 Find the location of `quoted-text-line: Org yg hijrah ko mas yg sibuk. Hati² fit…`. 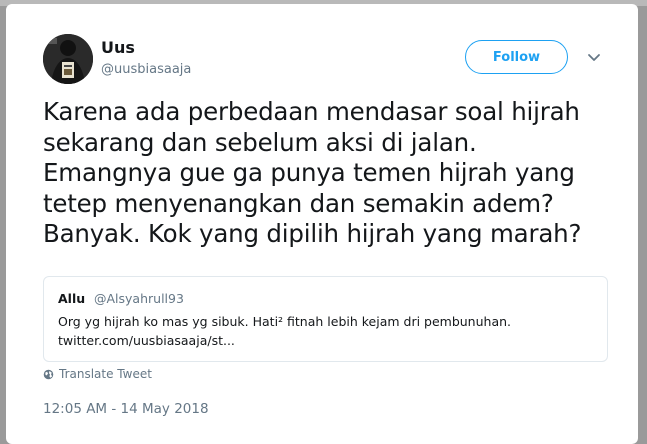

quoted-text-line: Org yg hijrah ko mas yg sibuk. Hati² fit… is located at coordinates (285, 321).